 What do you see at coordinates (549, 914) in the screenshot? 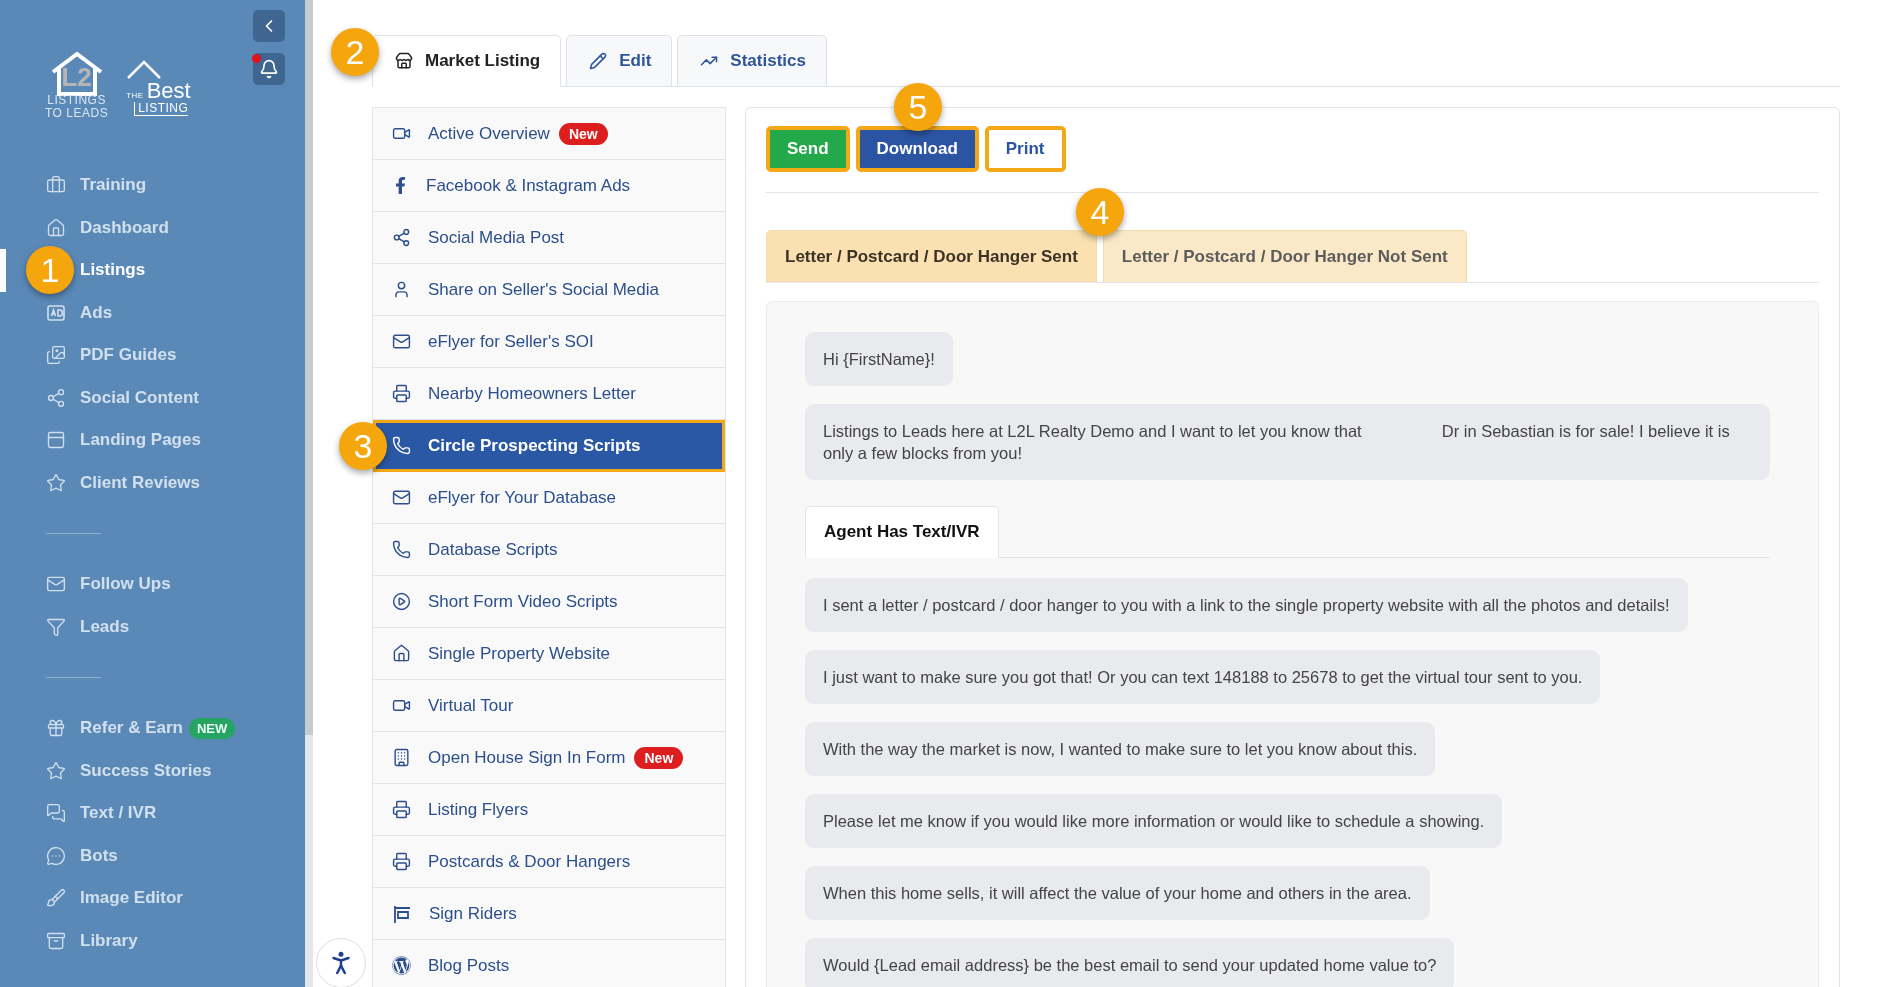
I see `menu-item: Sign Riders` at bounding box center [549, 914].